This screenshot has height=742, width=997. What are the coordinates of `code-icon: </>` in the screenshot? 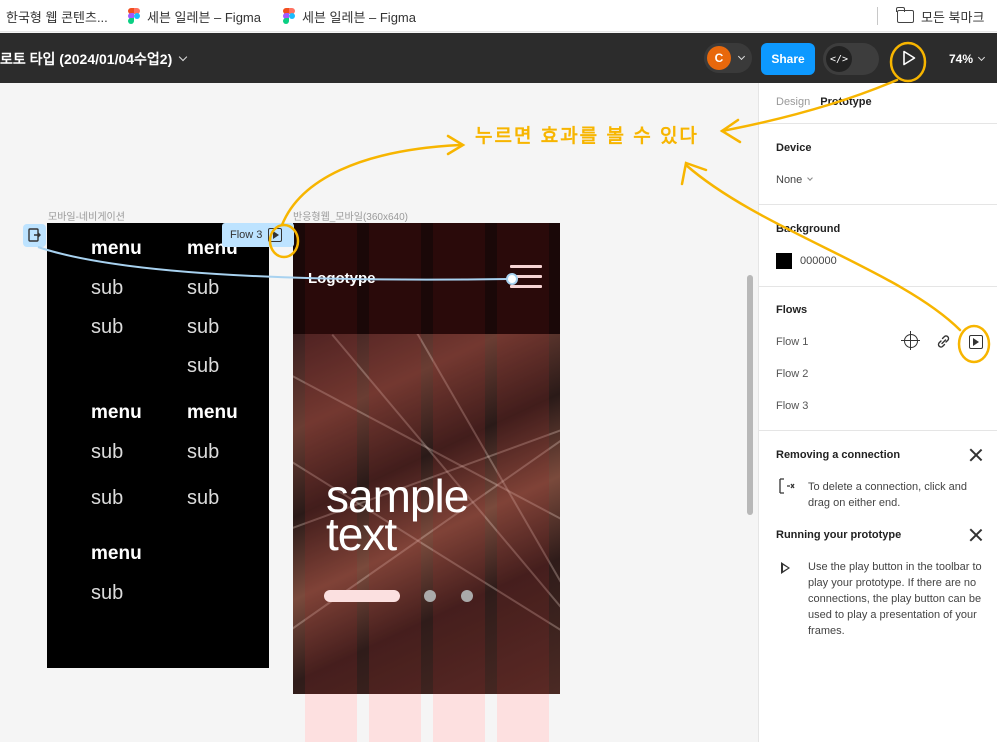 It's located at (839, 59).